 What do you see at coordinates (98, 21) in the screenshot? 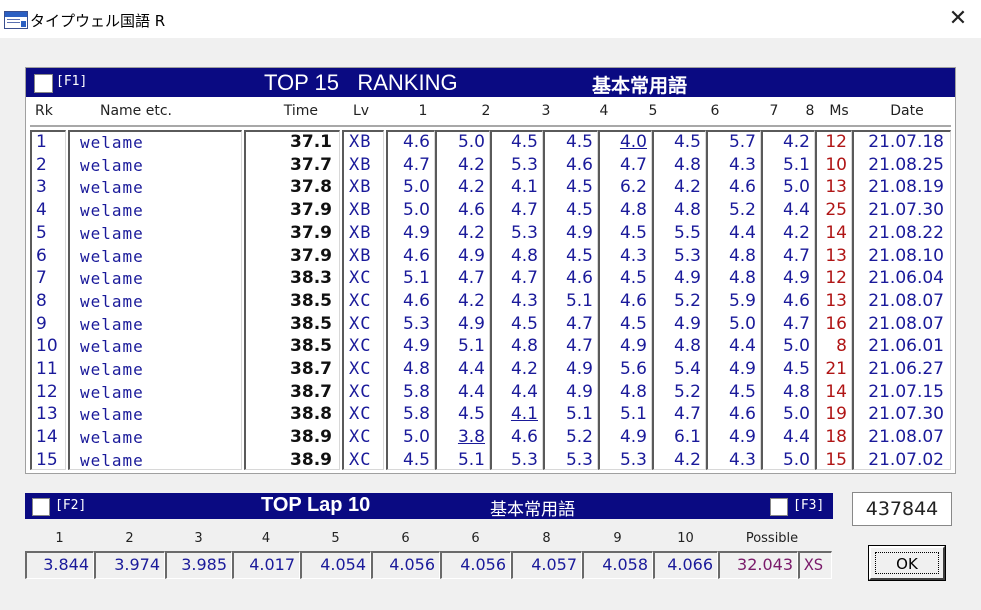
I see `window-title: タイプウェル国語 R` at bounding box center [98, 21].